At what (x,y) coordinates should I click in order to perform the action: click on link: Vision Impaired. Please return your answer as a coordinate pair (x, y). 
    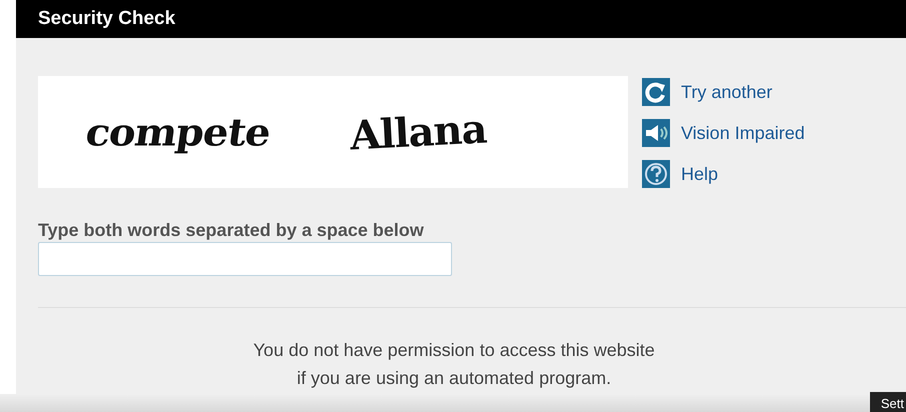
    Looking at the image, I should click on (723, 133).